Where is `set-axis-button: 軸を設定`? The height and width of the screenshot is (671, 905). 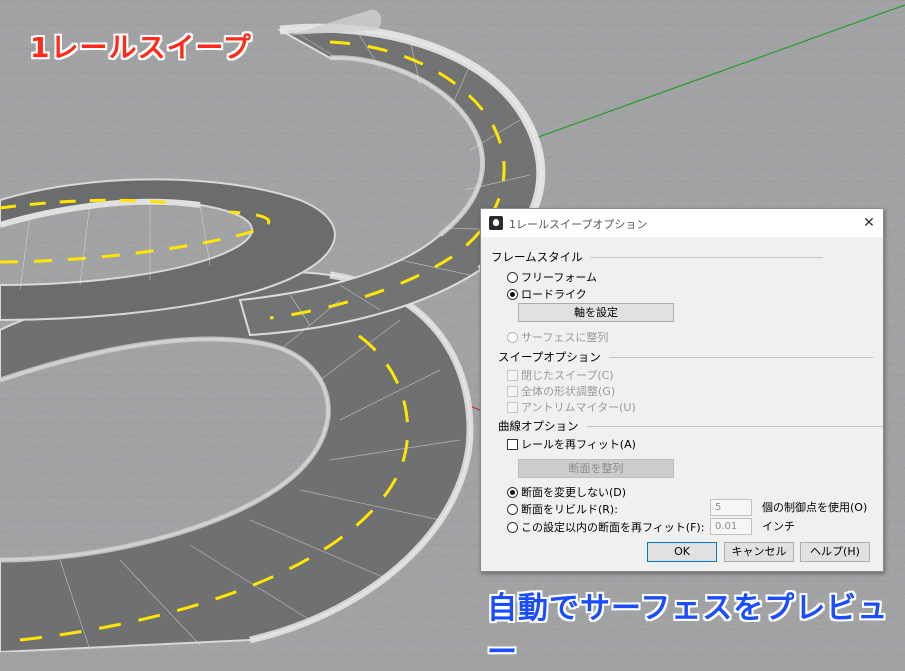
set-axis-button: 軸を設定 is located at coordinates (596, 312).